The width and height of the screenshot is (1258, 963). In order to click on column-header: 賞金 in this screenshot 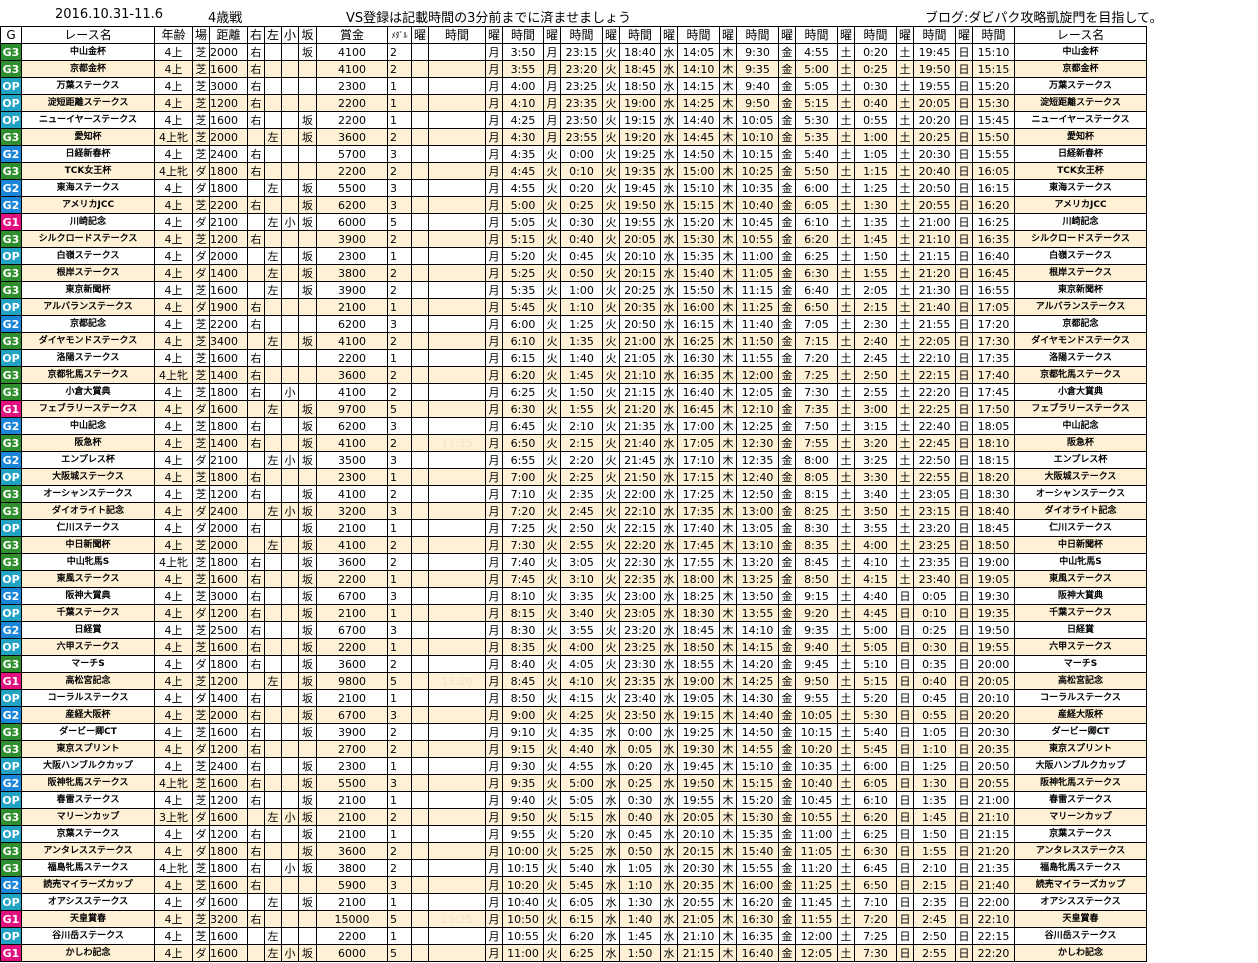, I will do `click(352, 35)`.